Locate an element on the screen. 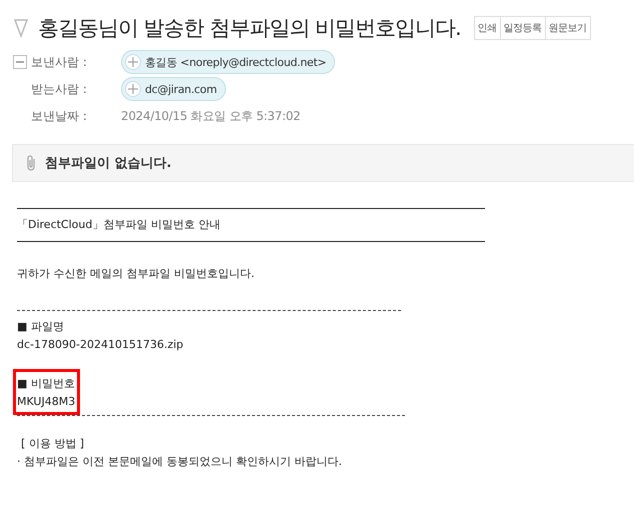 Image resolution: width=634 pixels, height=511 pixels. usage-note: · 첨부파일은 이전 본문메일에 동봉되었으니 확인하시기 바랍니다. is located at coordinates (180, 462).